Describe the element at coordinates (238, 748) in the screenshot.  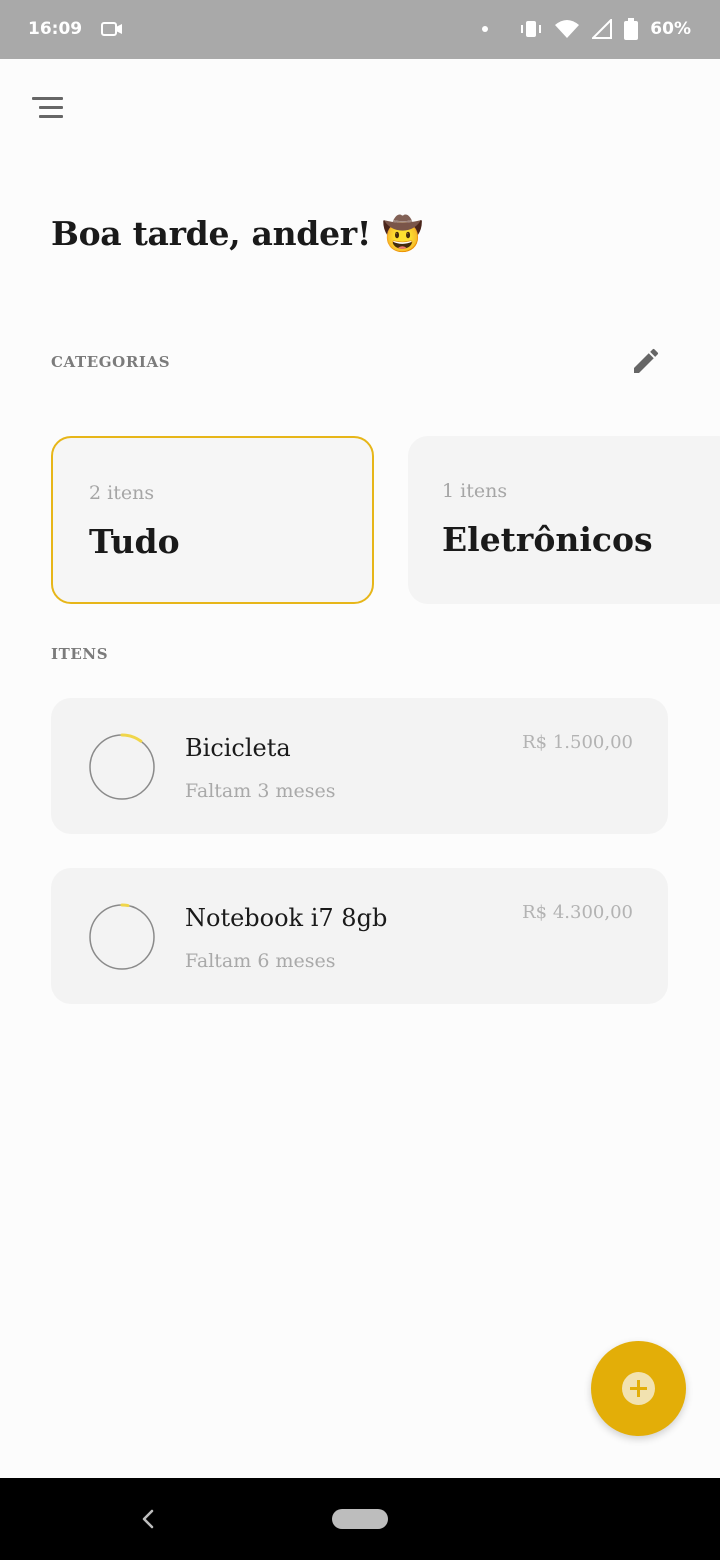
I see `item-title: Bicicleta` at that location.